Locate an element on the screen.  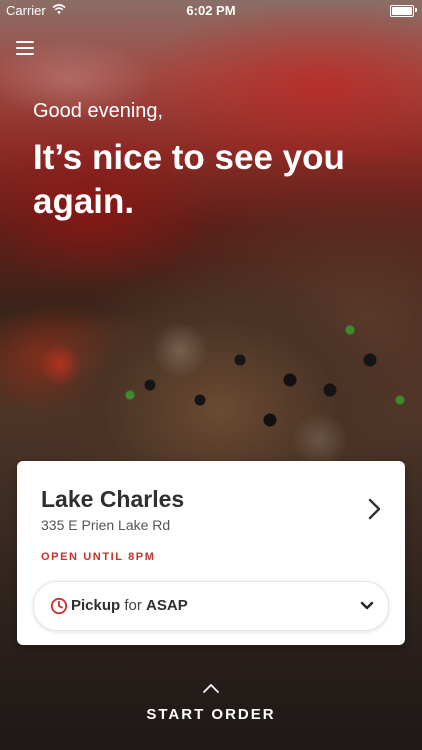
chevron-right-icon is located at coordinates (375, 509).